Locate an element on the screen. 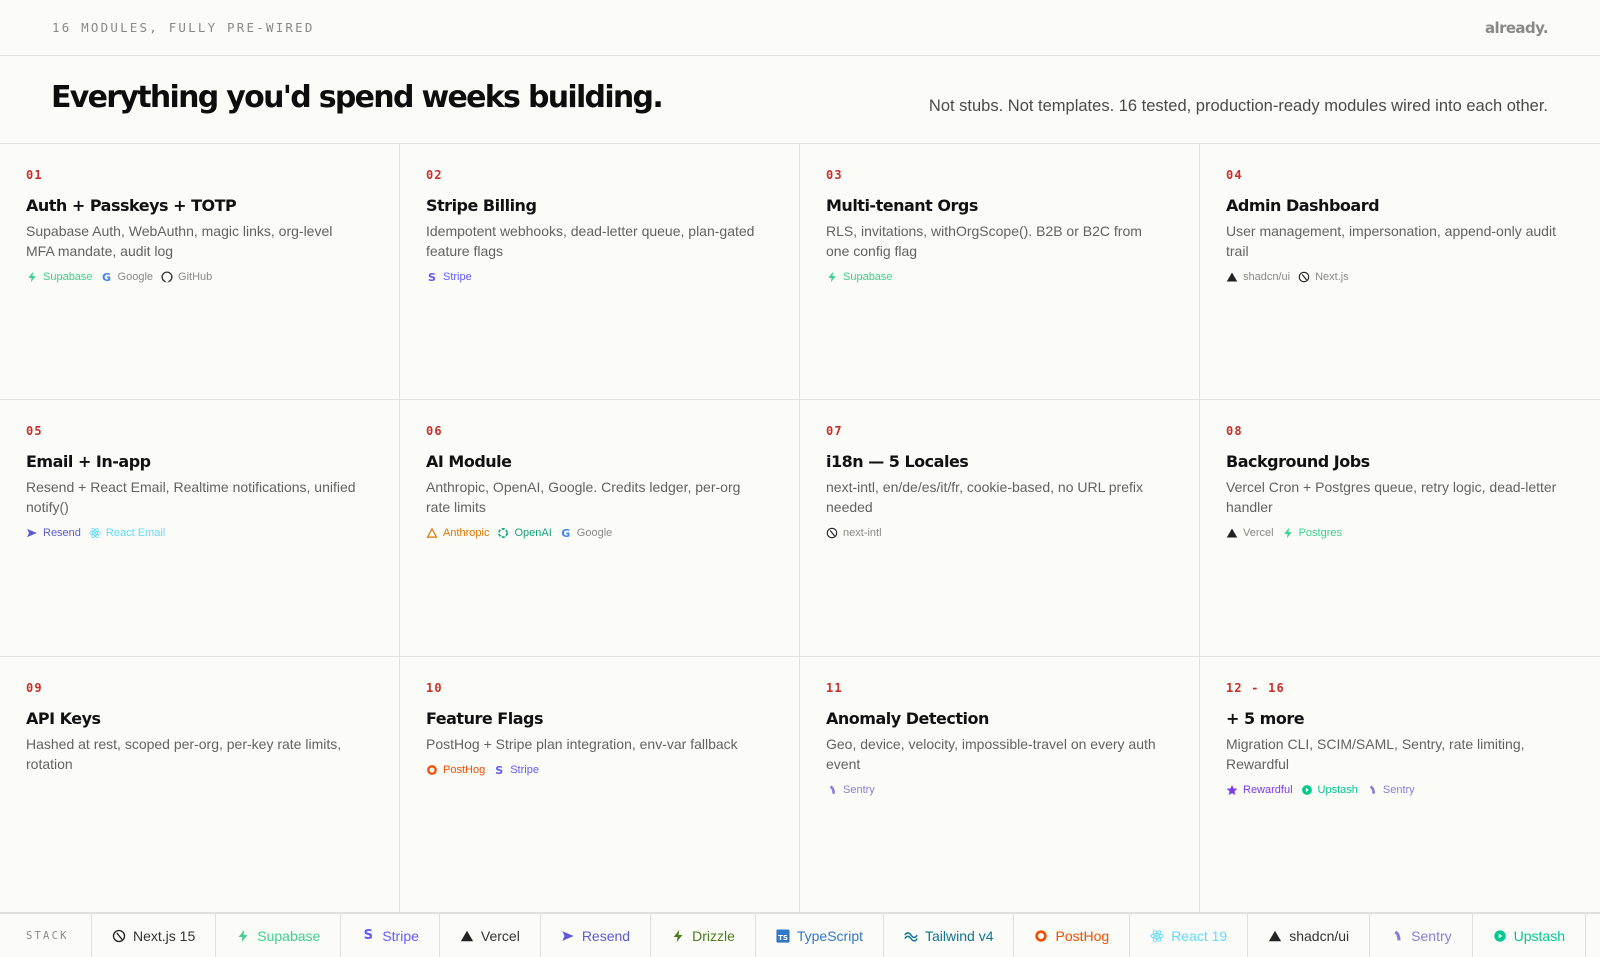 This screenshot has height=957, width=1600. stack-chip: PostHog is located at coordinates (1072, 935).